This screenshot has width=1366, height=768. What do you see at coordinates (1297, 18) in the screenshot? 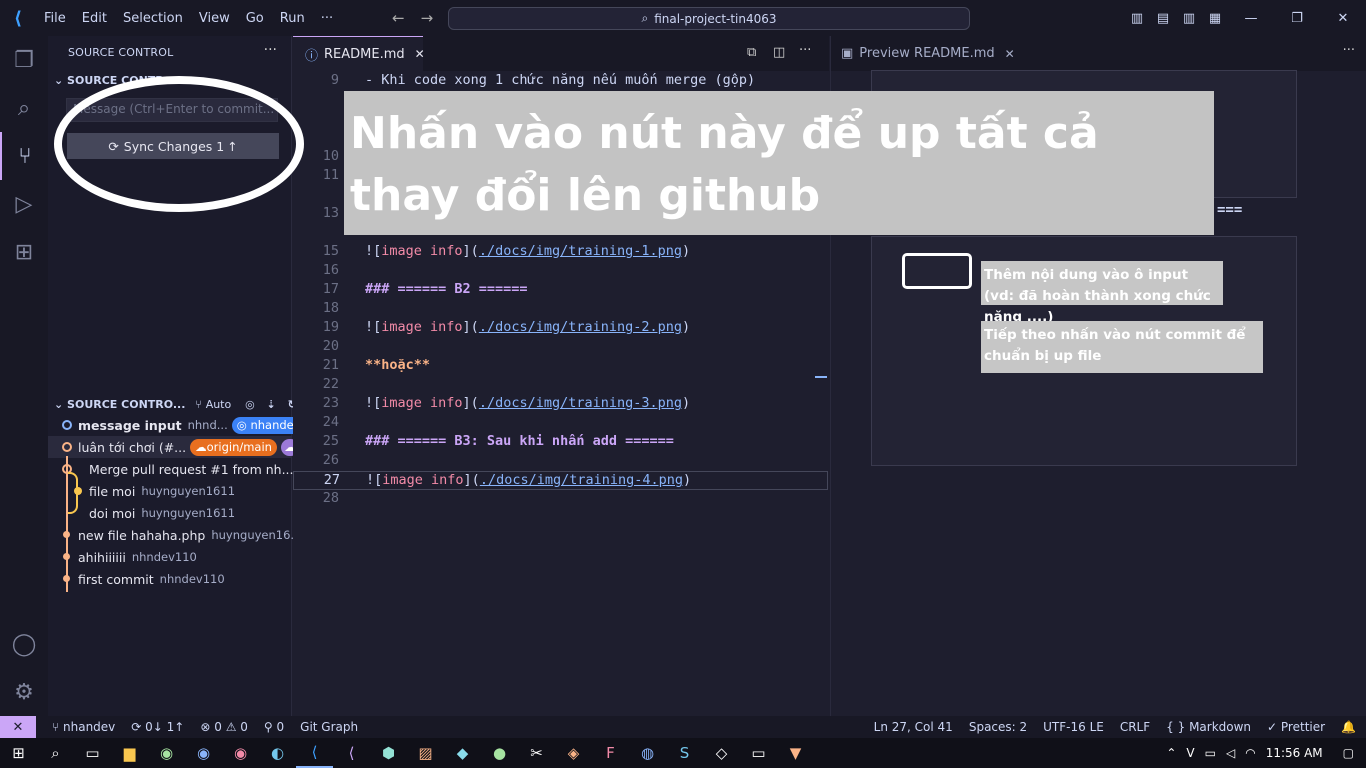
I see `restore-icon: ❐` at bounding box center [1297, 18].